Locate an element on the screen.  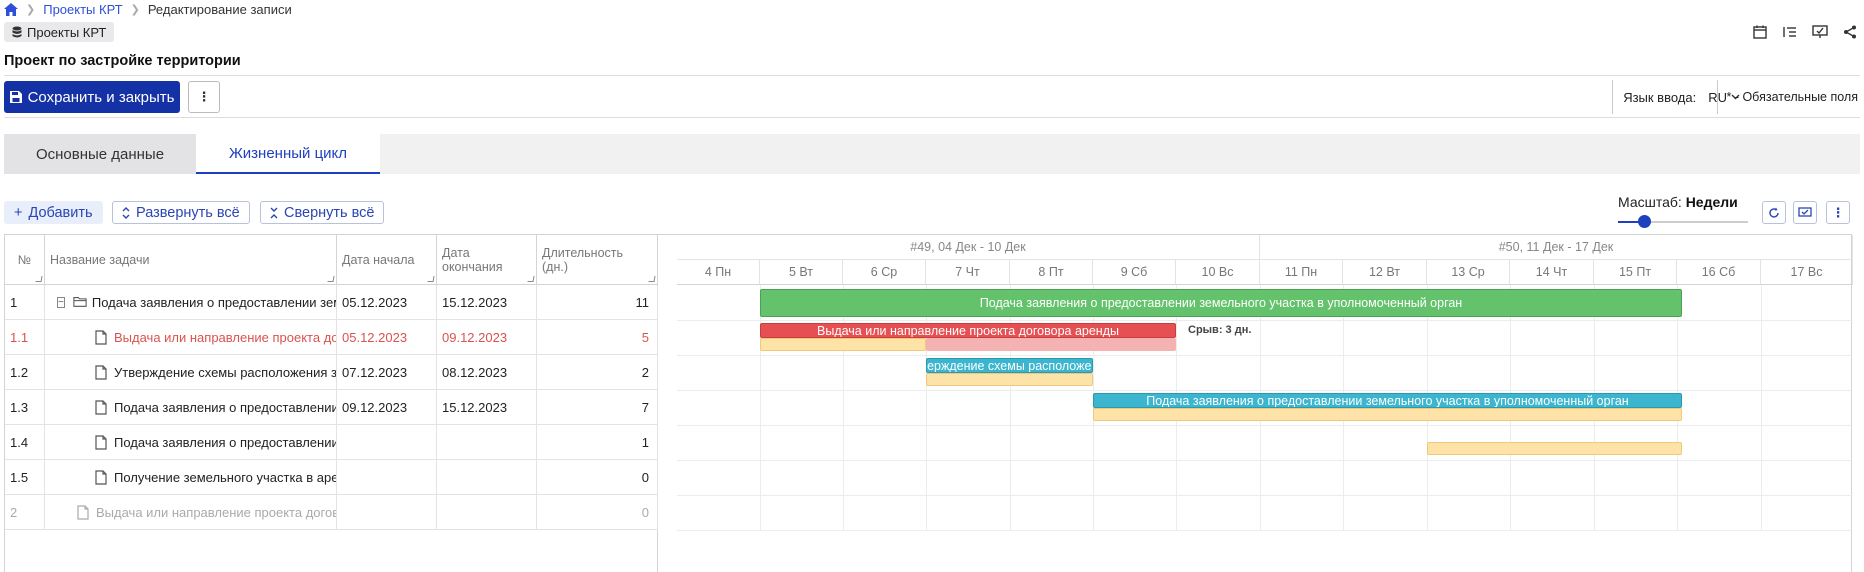
scale-value: Недели is located at coordinates (1711, 202).